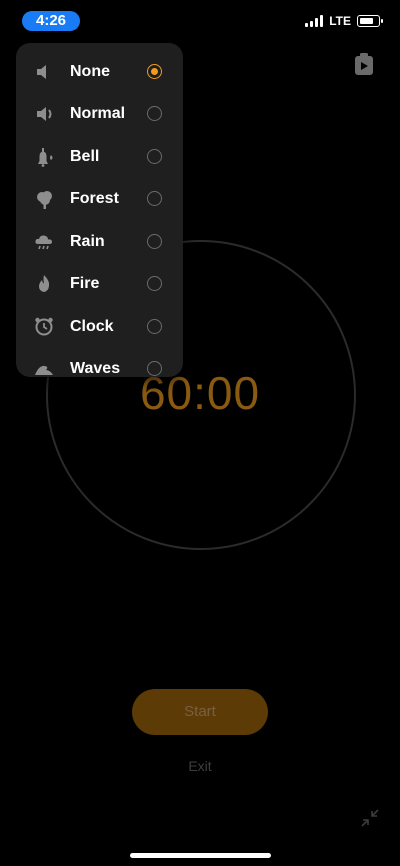  I want to click on rain-cloud-icon, so click(45, 242).